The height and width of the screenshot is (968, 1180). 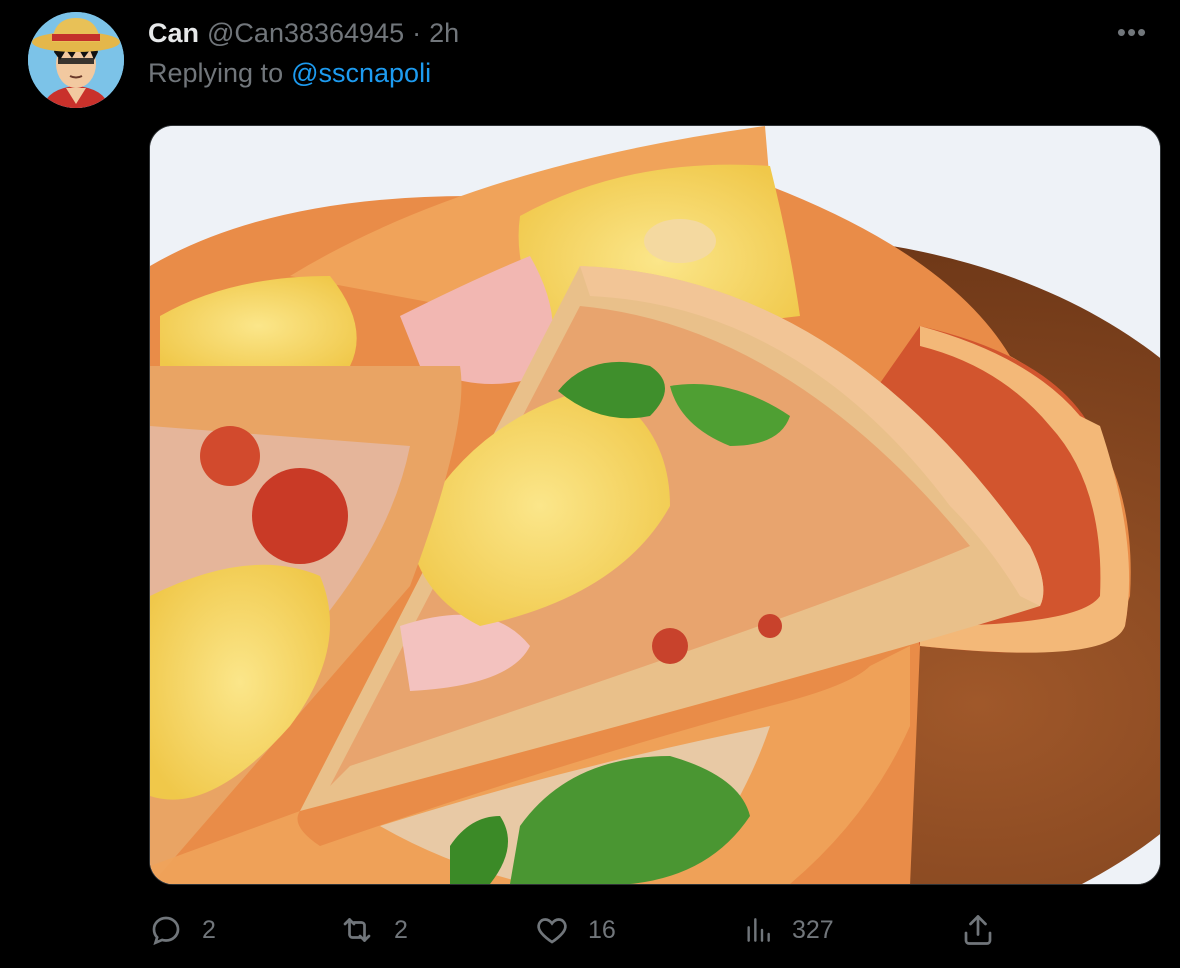 What do you see at coordinates (758, 930) in the screenshot?
I see `views-icon` at bounding box center [758, 930].